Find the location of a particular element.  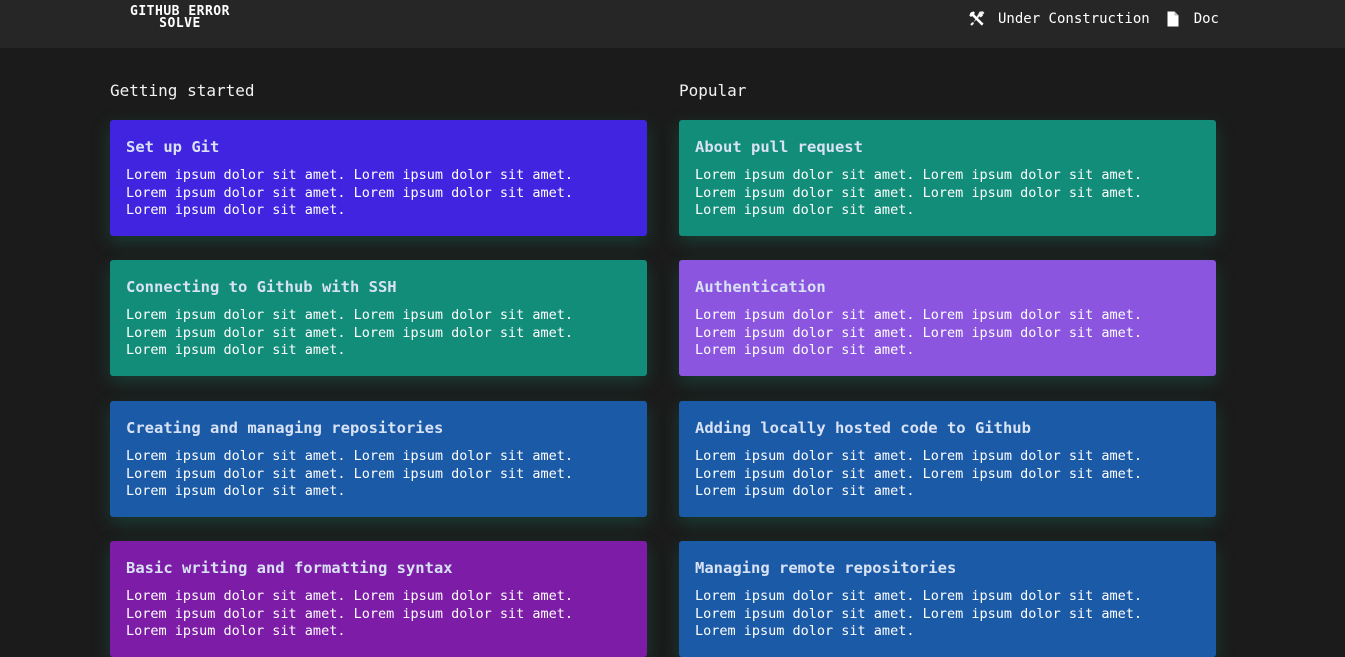

brand-logo: GITHUB ERROR SOLVE is located at coordinates (180, 18).